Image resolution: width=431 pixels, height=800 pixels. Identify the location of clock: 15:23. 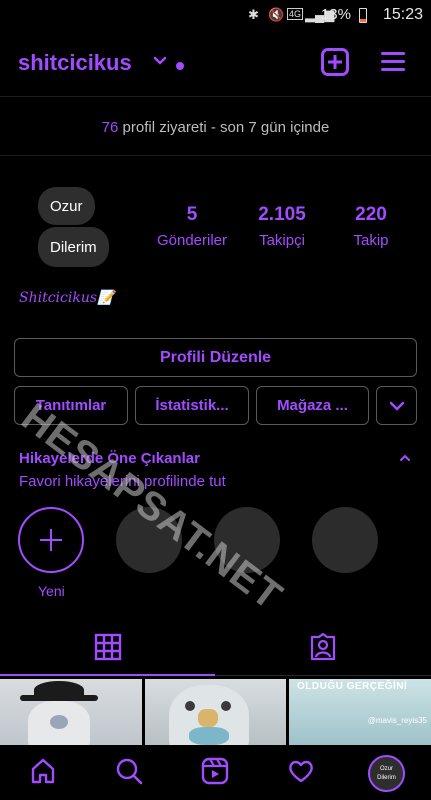
(402, 14).